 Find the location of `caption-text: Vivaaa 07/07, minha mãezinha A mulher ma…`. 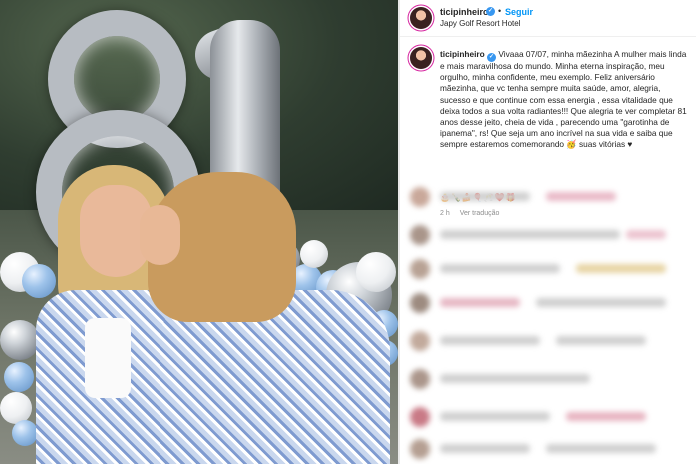

caption-text: Vivaaa 07/07, minha mãezinha A mulher ma… is located at coordinates (563, 99).